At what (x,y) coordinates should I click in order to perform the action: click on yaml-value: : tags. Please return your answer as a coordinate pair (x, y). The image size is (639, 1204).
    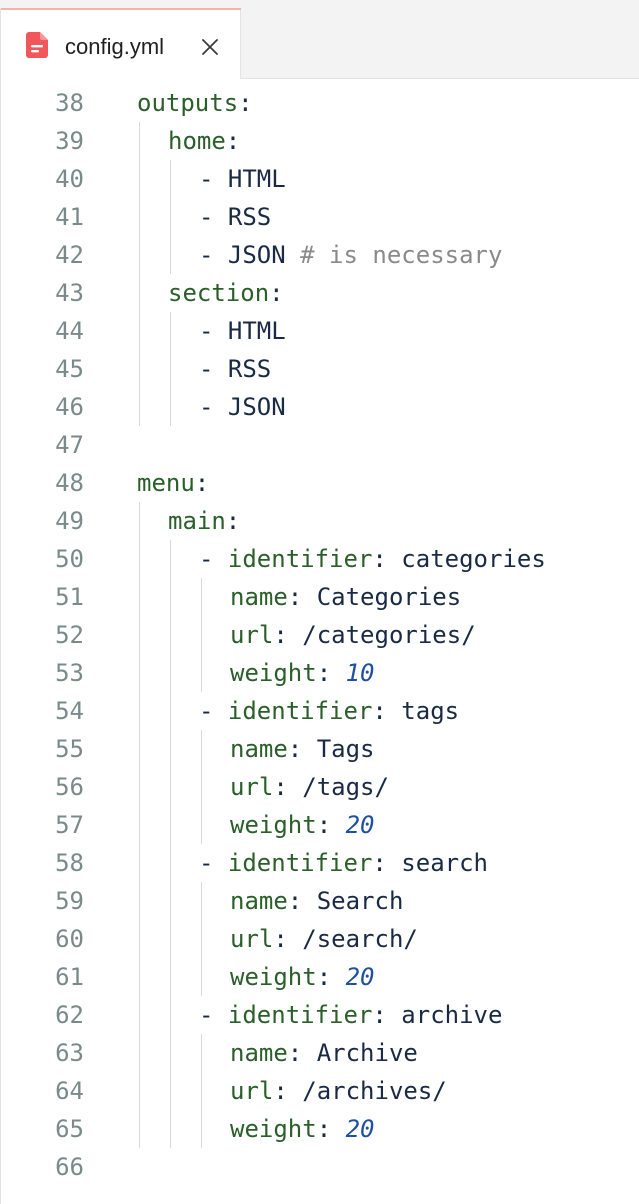
    Looking at the image, I should click on (416, 711).